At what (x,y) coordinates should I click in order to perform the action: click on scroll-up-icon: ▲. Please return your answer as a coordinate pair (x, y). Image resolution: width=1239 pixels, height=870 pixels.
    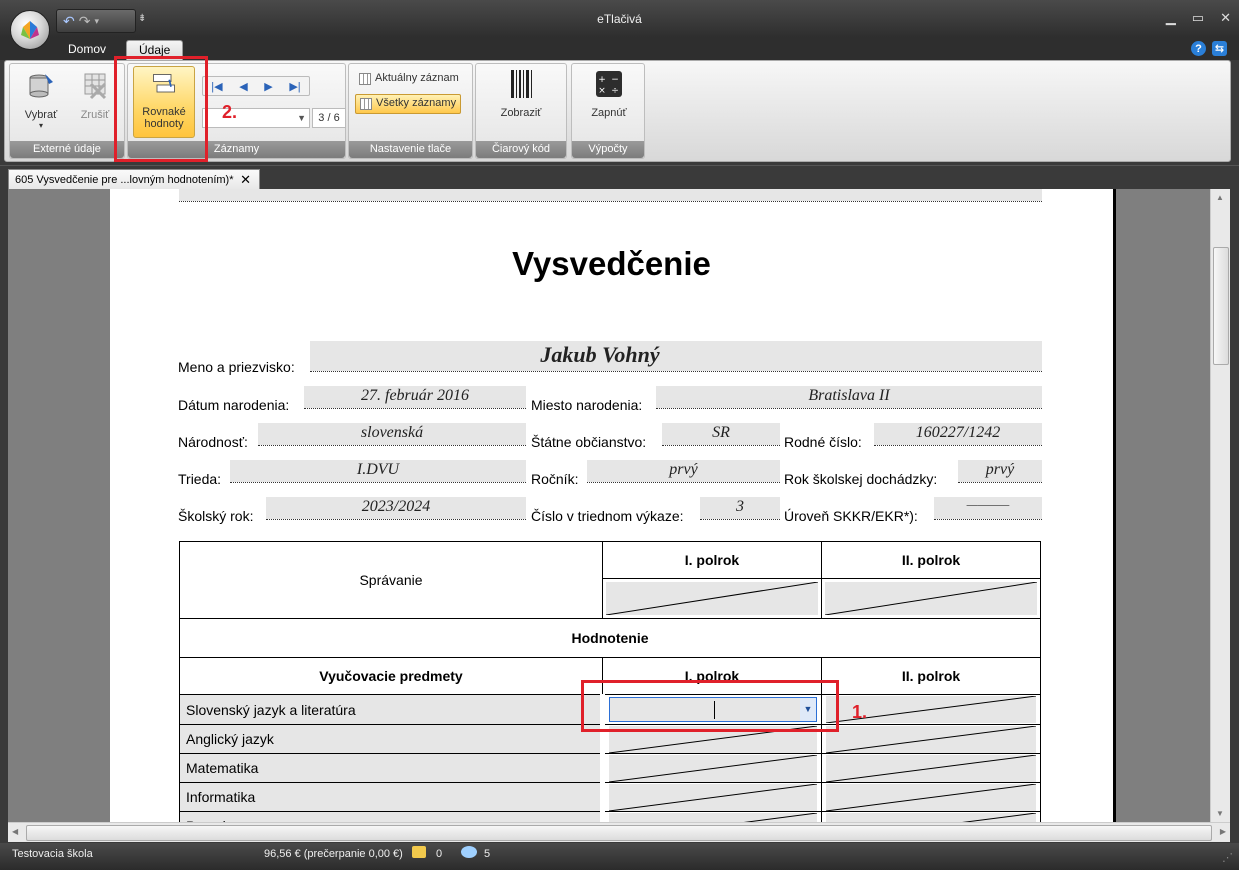
    Looking at the image, I should click on (1220, 197).